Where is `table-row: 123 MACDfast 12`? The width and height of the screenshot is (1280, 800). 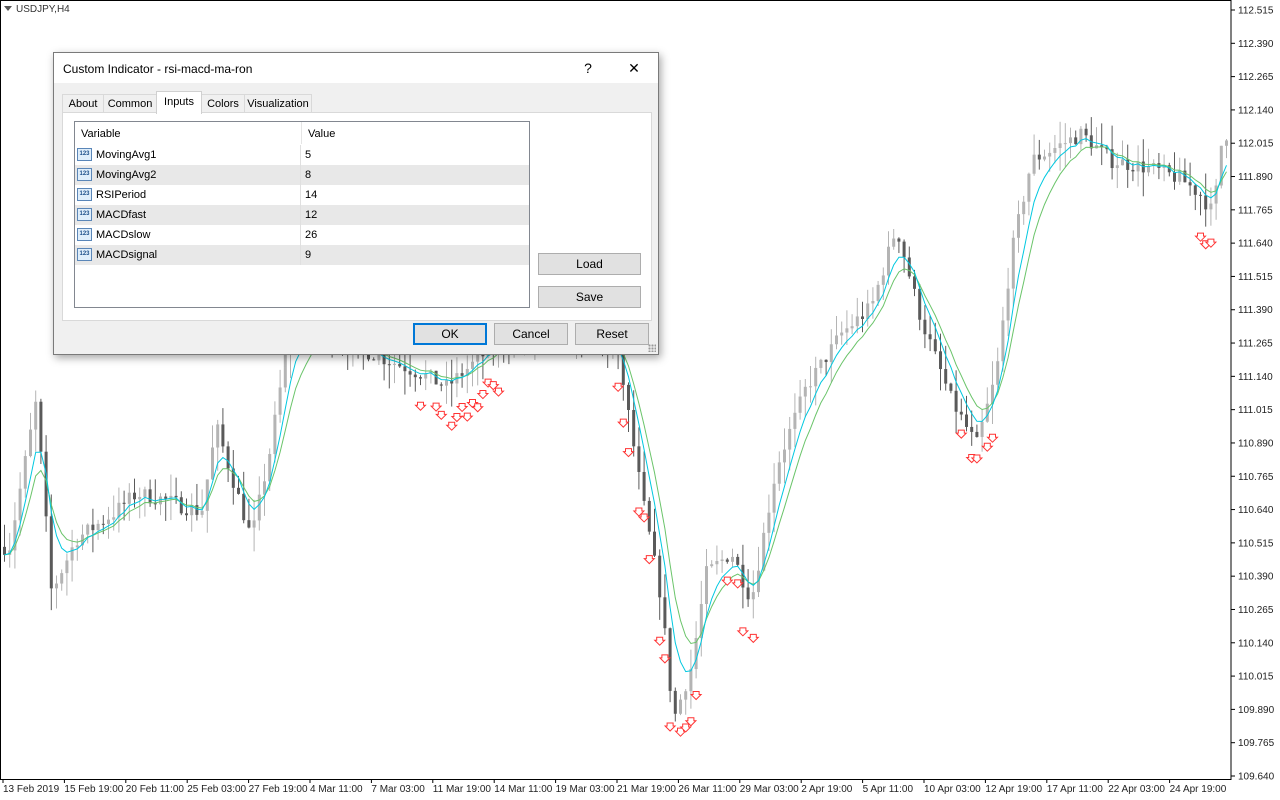 table-row: 123 MACDfast 12 is located at coordinates (302, 215).